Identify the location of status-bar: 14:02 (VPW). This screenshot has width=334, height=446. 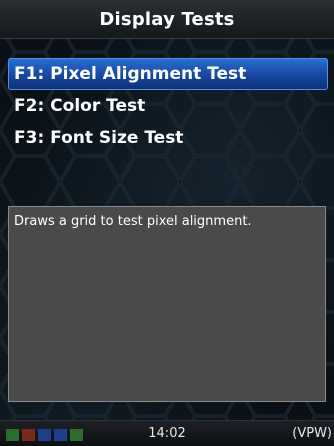
(167, 433).